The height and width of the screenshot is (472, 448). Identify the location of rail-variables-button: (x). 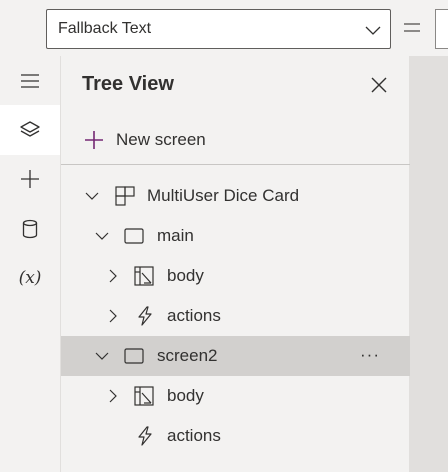
(30, 278).